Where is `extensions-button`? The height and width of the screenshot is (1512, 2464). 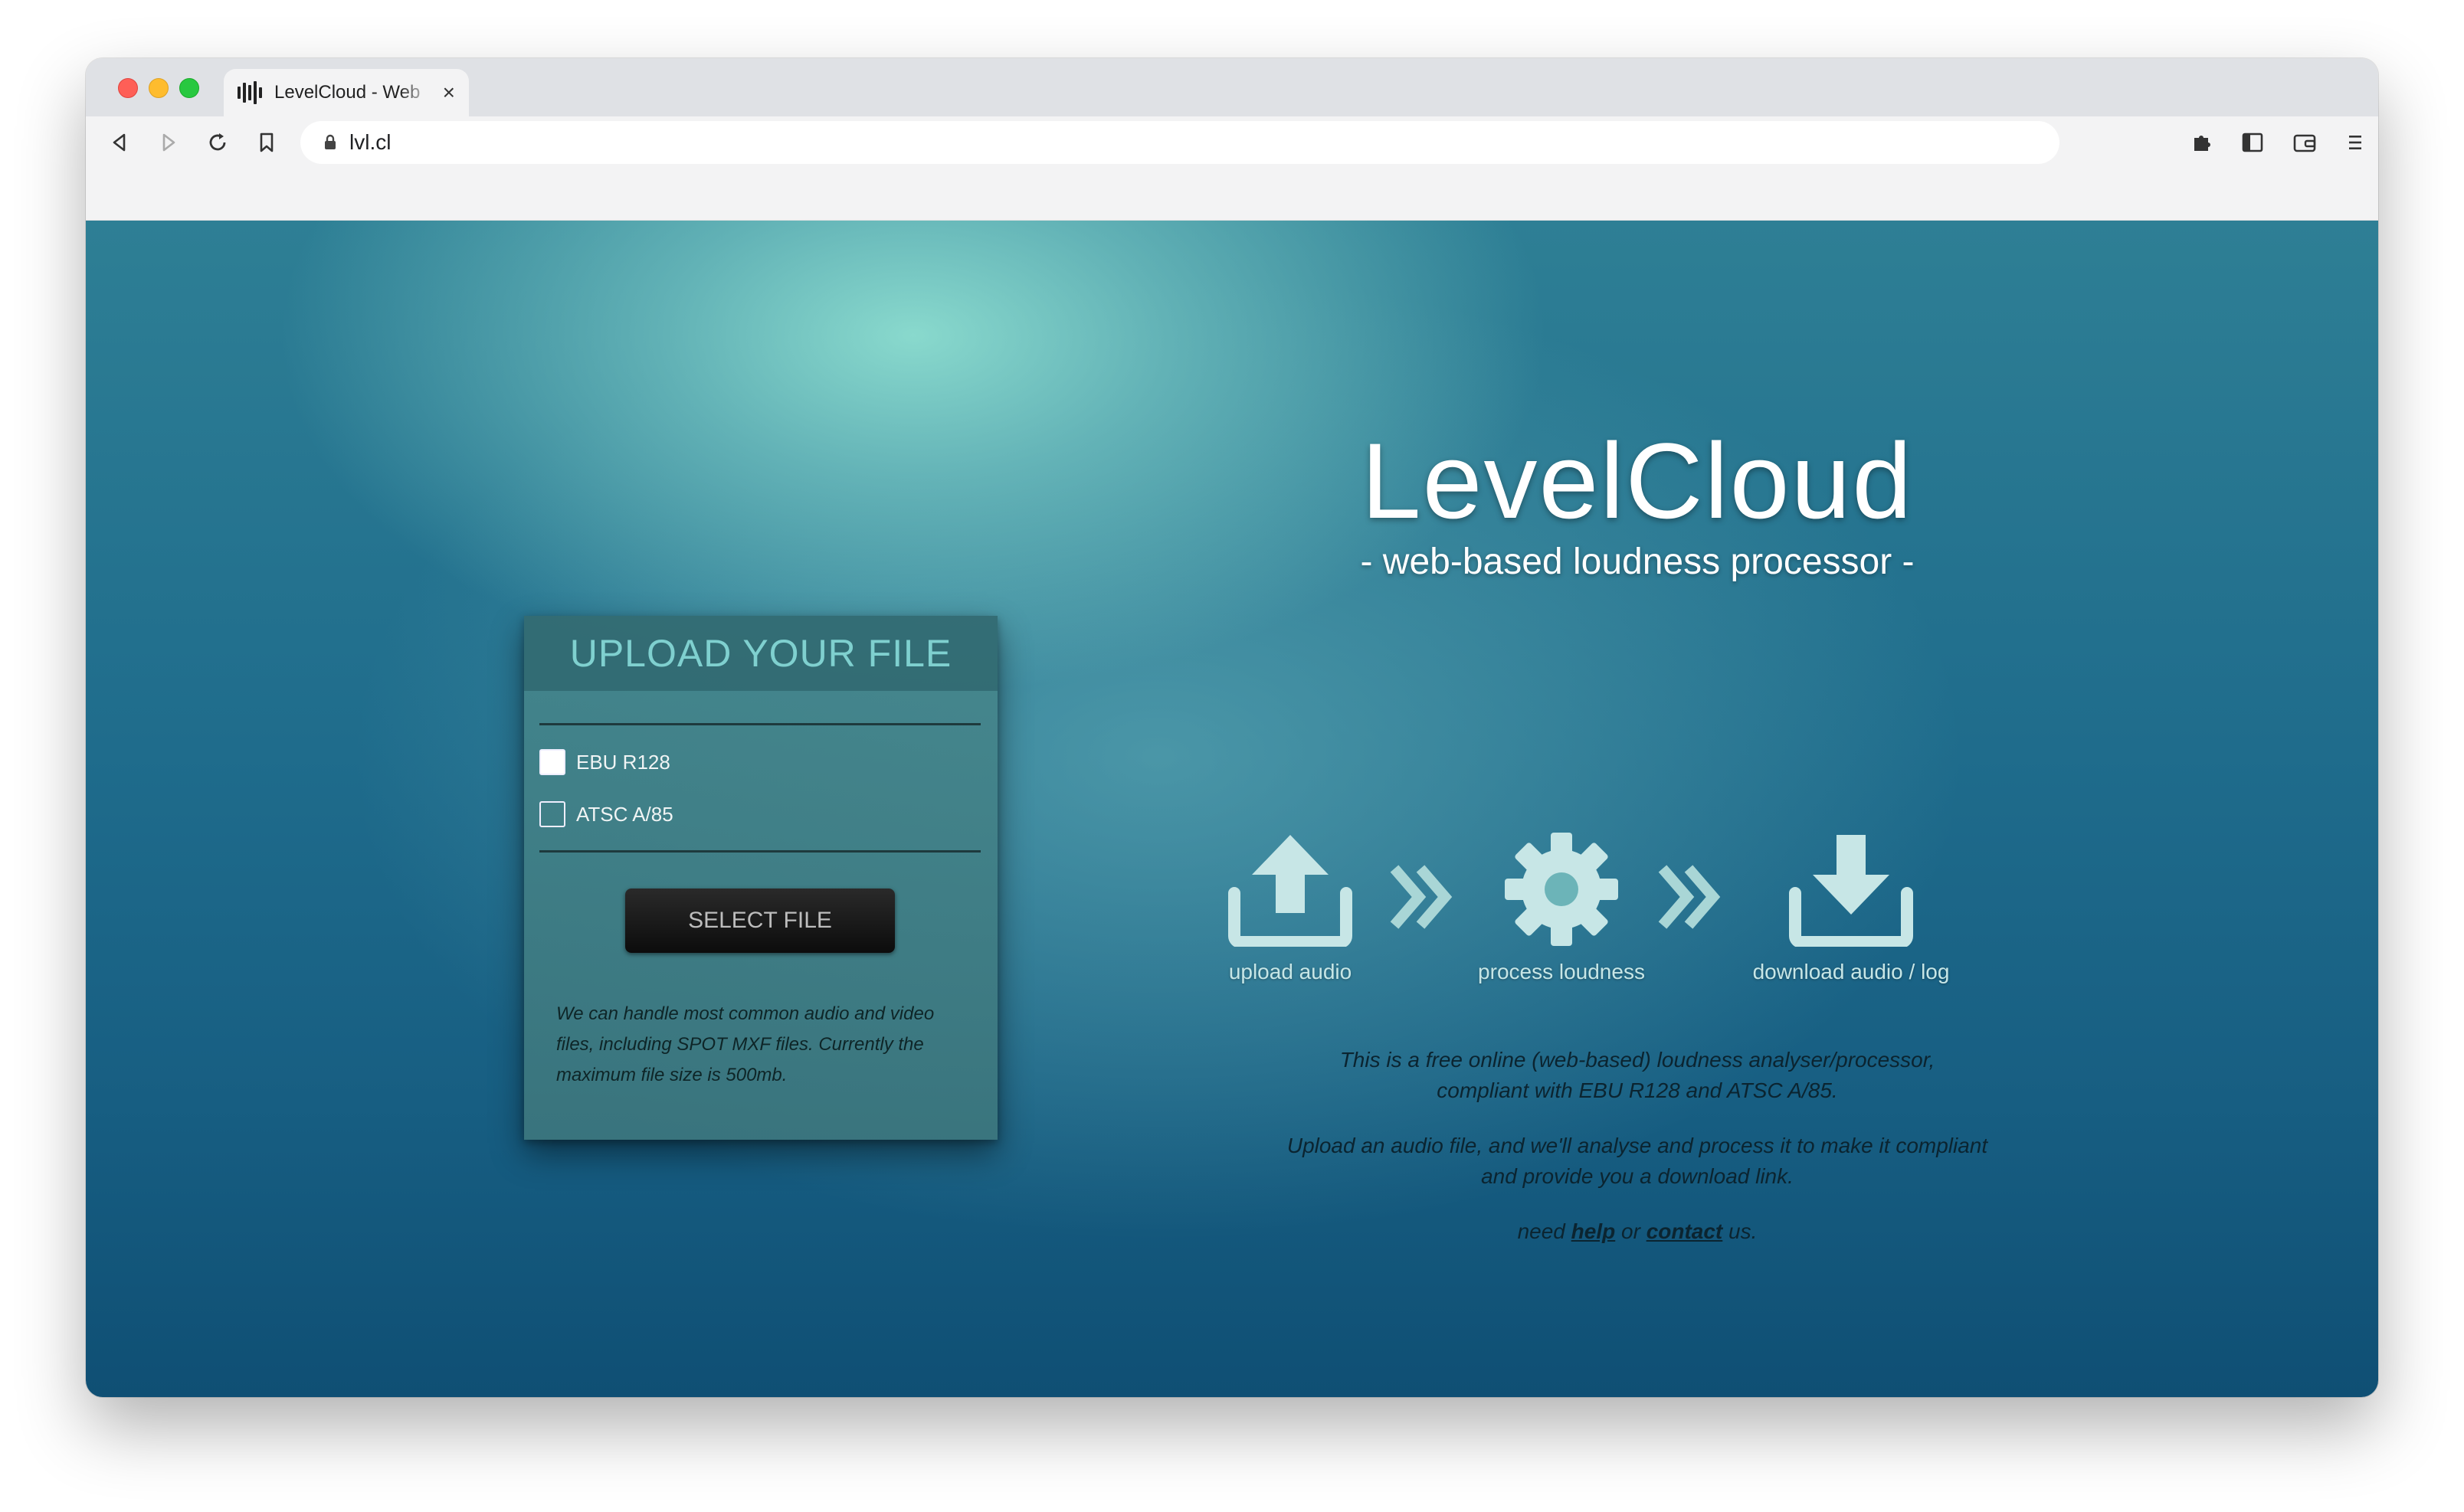 extensions-button is located at coordinates (2202, 142).